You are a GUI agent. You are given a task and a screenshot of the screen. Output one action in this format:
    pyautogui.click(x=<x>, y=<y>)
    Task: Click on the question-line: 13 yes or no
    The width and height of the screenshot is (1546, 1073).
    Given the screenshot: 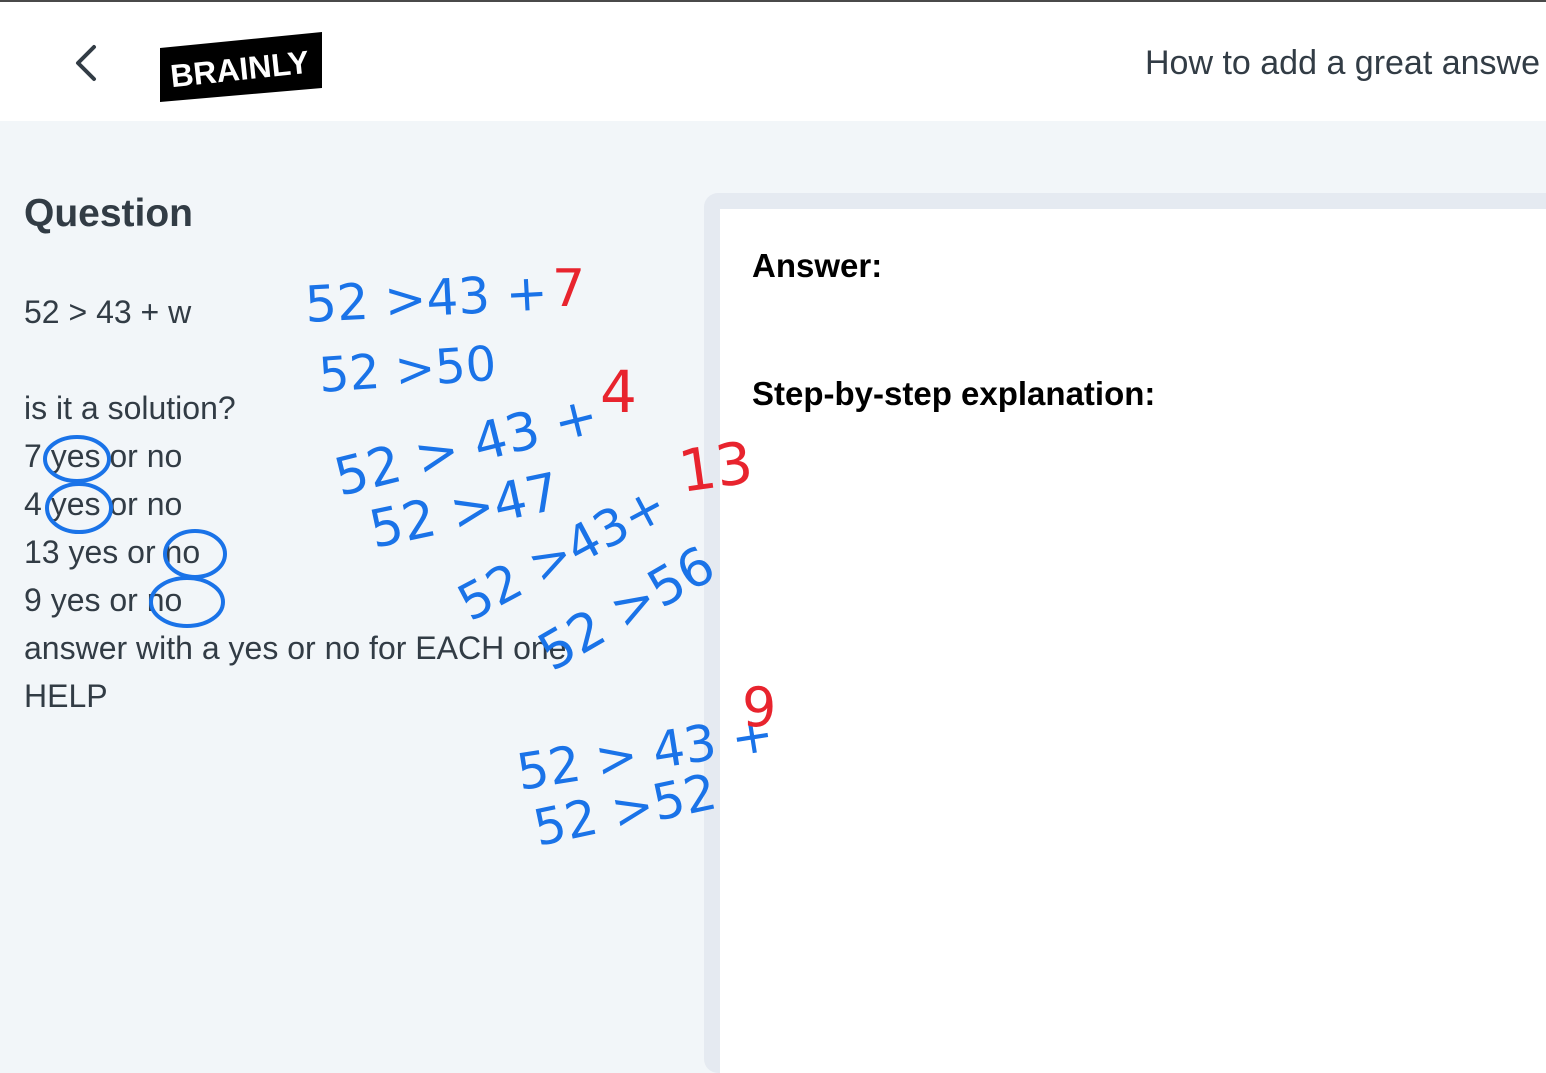 What is the action you would take?
    pyautogui.click(x=112, y=552)
    